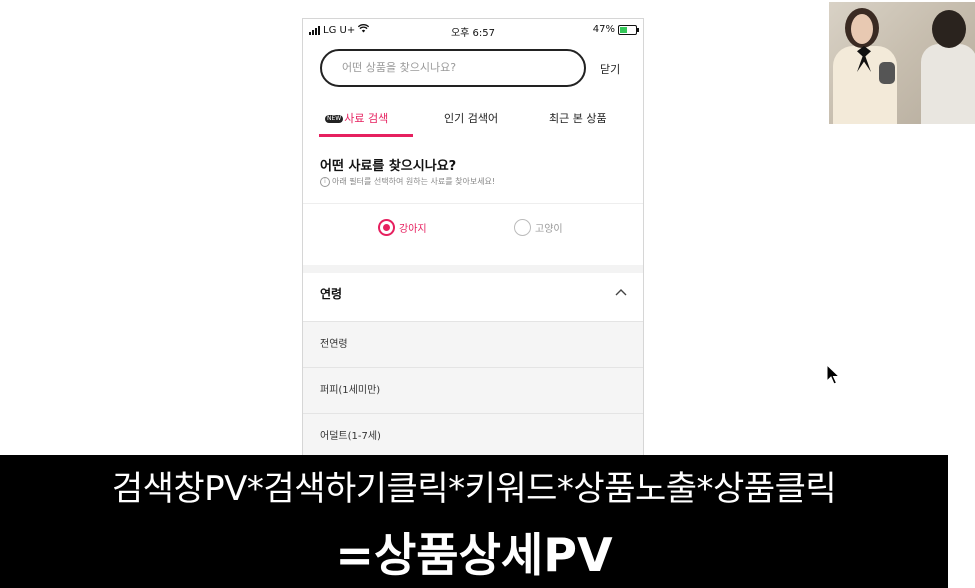  I want to click on caption-line-2: =상품상세PV, so click(474, 555).